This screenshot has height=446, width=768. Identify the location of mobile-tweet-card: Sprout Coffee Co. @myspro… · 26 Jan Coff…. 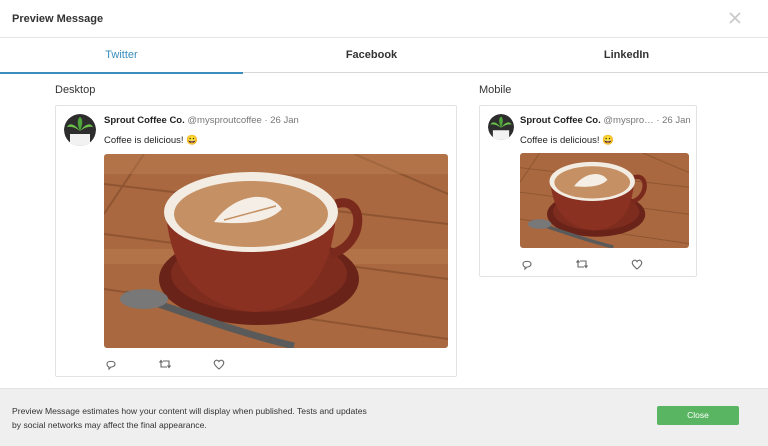
(588, 191).